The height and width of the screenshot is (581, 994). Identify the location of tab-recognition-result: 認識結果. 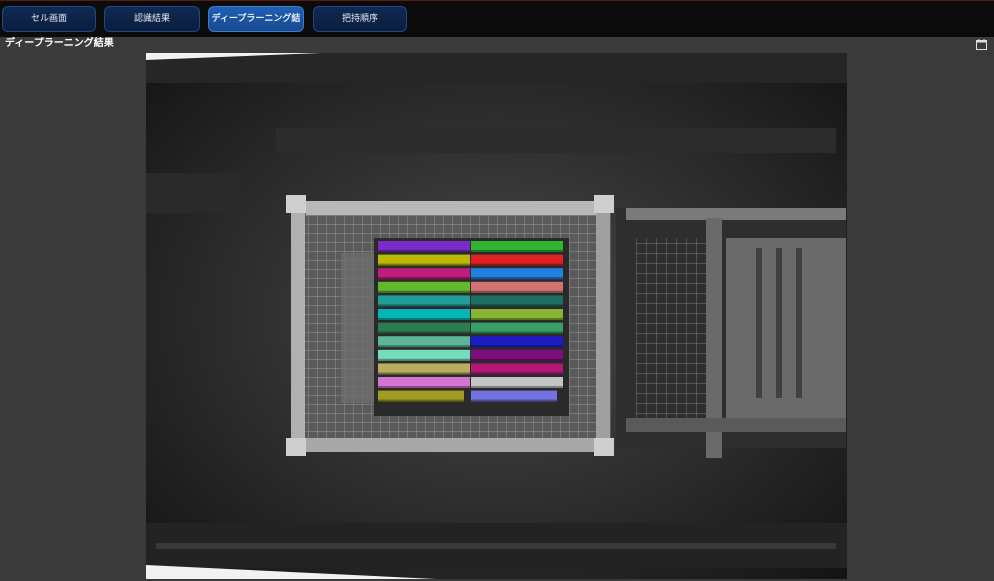
(152, 19).